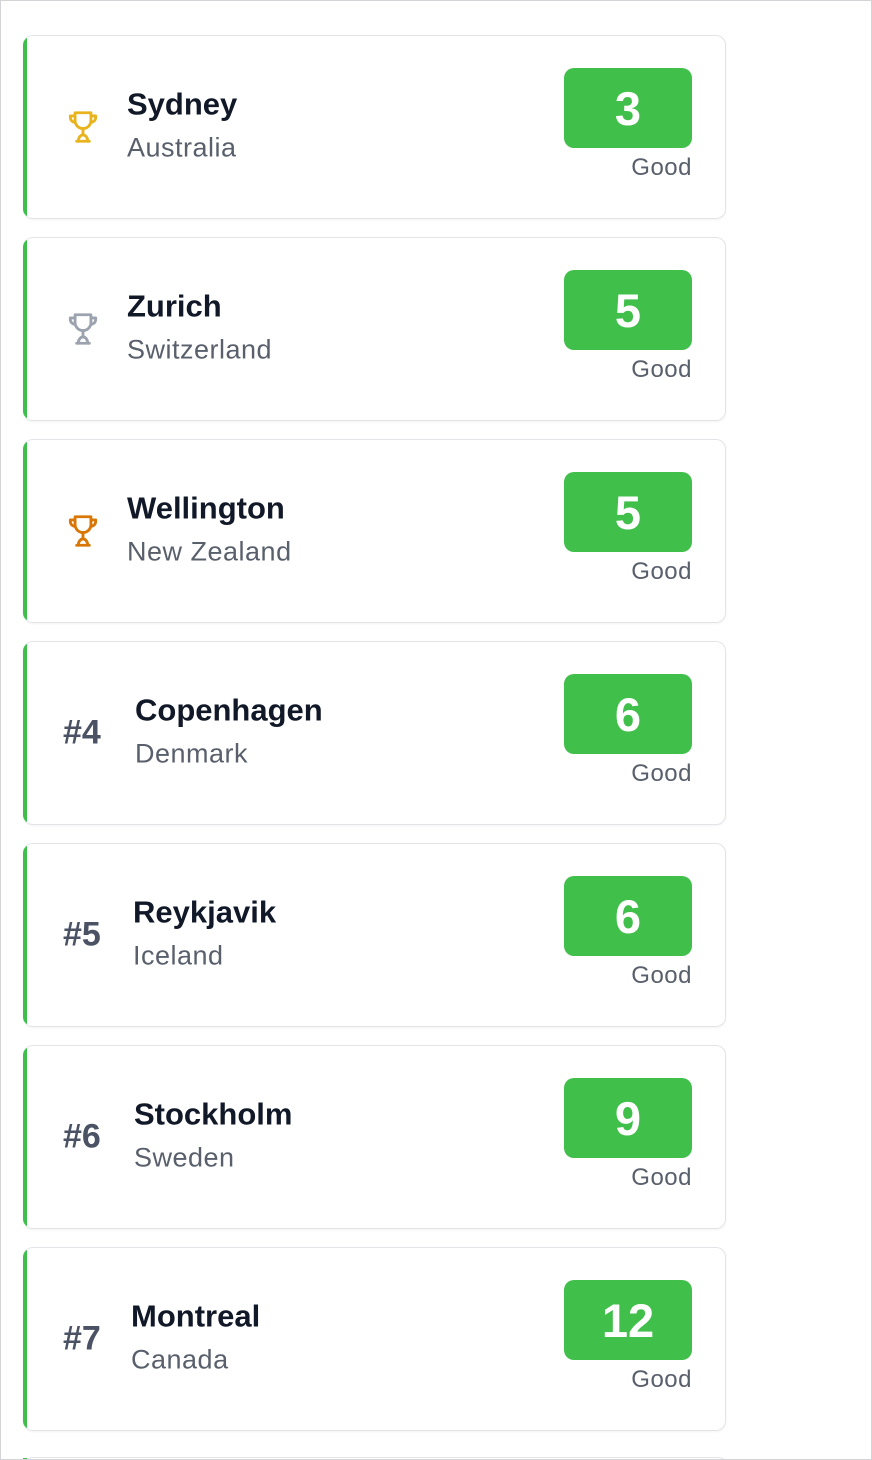  What do you see at coordinates (204, 933) in the screenshot?
I see `city-info: Reykjavik Iceland` at bounding box center [204, 933].